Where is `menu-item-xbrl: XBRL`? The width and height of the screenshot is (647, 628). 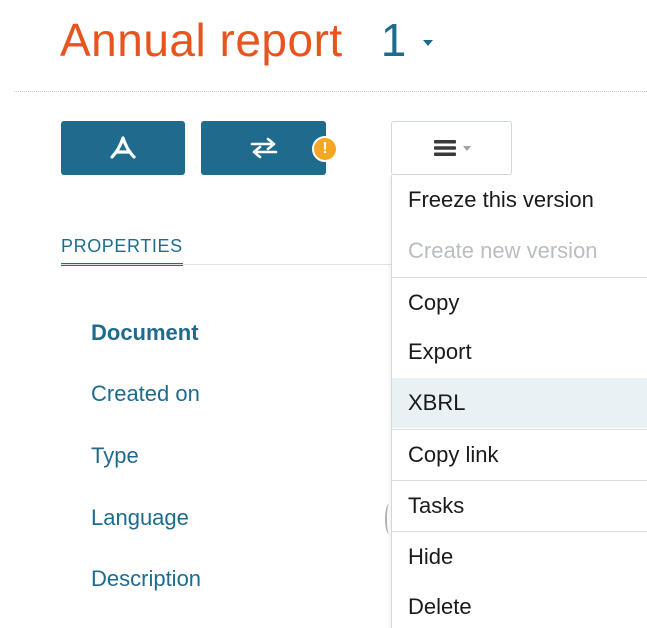 menu-item-xbrl: XBRL is located at coordinates (519, 403).